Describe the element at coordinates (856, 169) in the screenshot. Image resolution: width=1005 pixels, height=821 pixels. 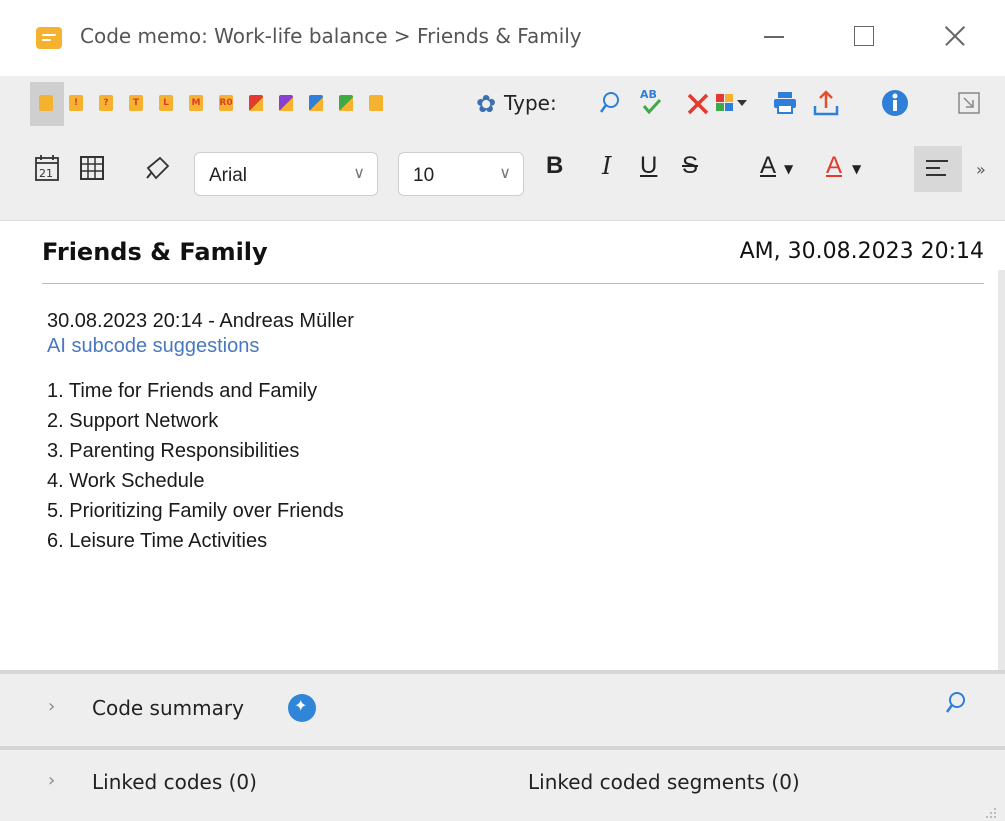
I see `highlight-dropdown-icon: ▼` at that location.